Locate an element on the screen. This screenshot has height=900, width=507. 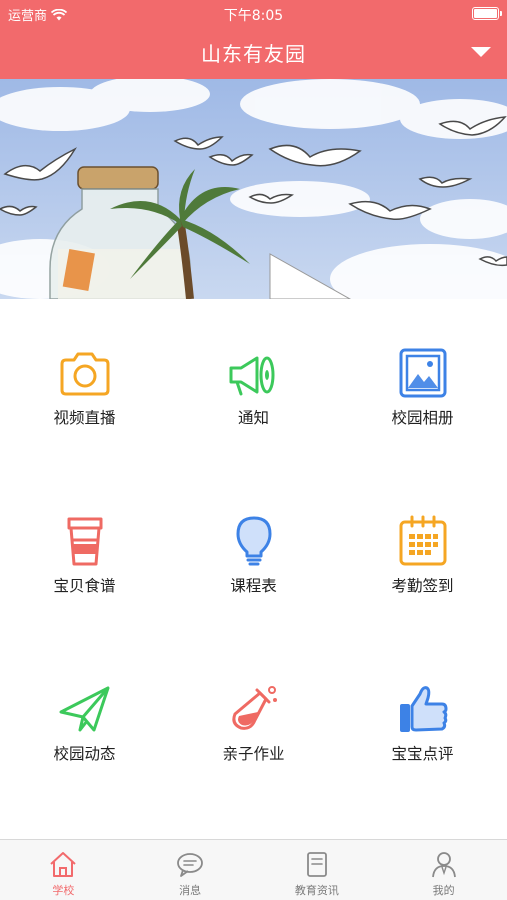
feature-campus-album: 校园相册 is located at coordinates (422, 383).